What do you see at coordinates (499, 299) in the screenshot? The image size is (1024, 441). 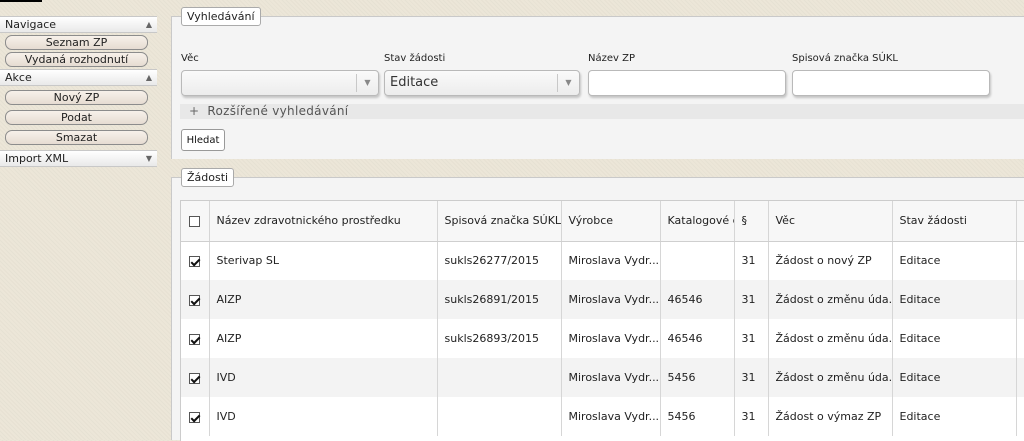 I see `spisova-cell: sukls26891/2015` at bounding box center [499, 299].